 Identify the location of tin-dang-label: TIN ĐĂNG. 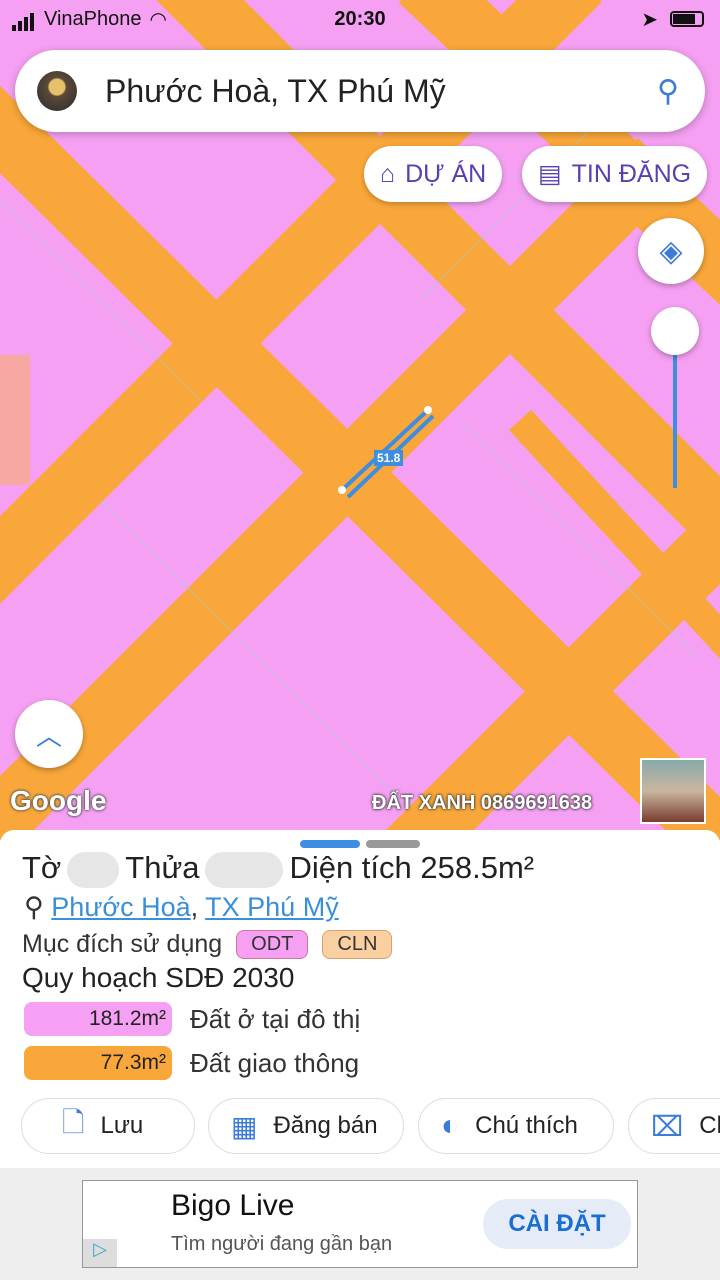
(631, 173).